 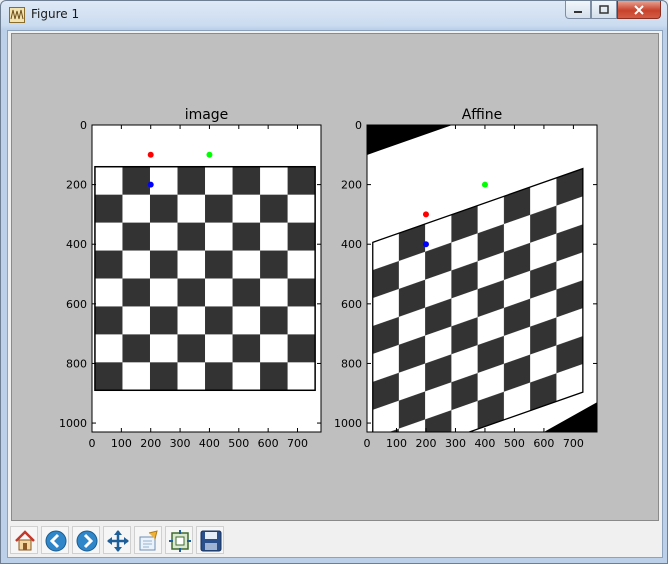 What do you see at coordinates (351, 185) in the screenshot?
I see `y-tick-label: 200` at bounding box center [351, 185].